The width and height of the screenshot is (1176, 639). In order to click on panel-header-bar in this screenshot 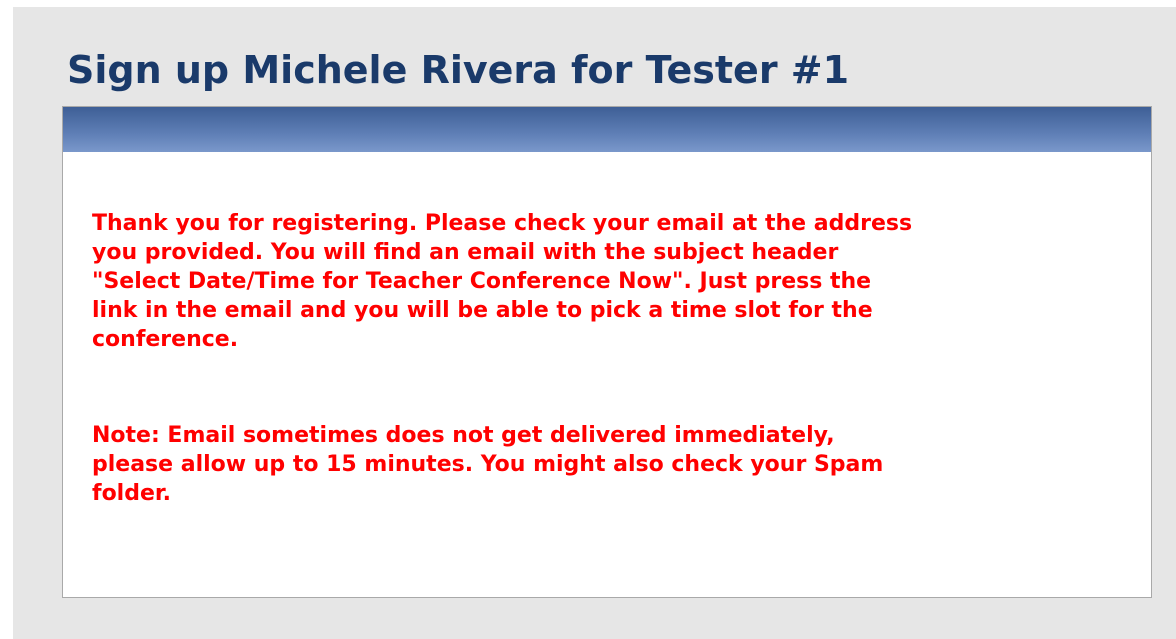, I will do `click(607, 129)`.